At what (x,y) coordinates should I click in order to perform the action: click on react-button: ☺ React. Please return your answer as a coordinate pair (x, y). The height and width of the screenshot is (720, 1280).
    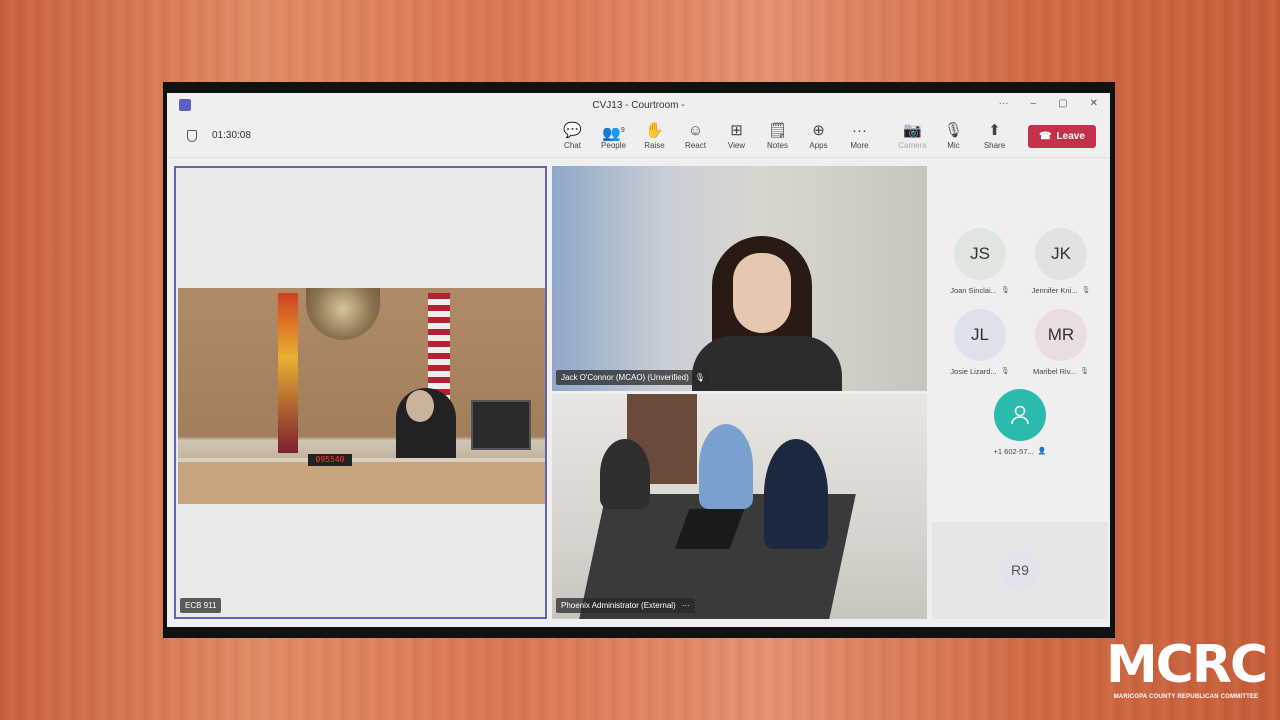
    Looking at the image, I should click on (695, 135).